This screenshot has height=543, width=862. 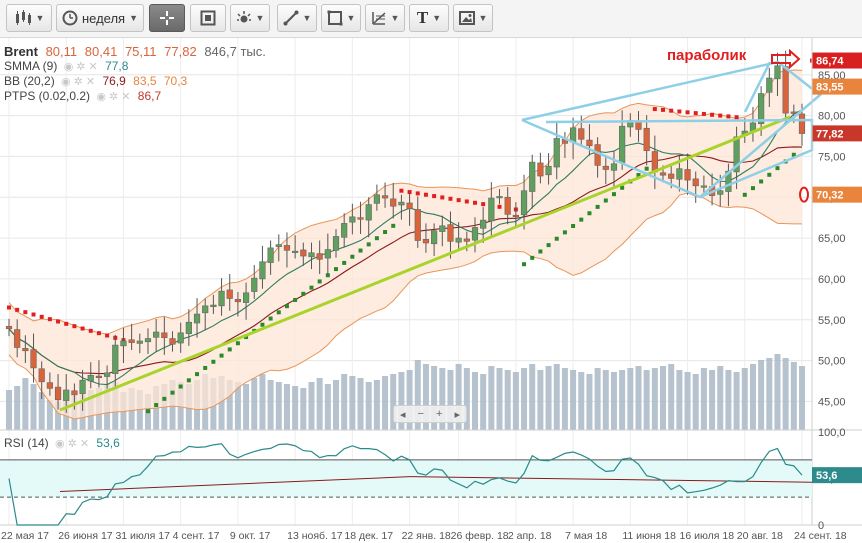 I want to click on window-icon, so click(x=208, y=18).